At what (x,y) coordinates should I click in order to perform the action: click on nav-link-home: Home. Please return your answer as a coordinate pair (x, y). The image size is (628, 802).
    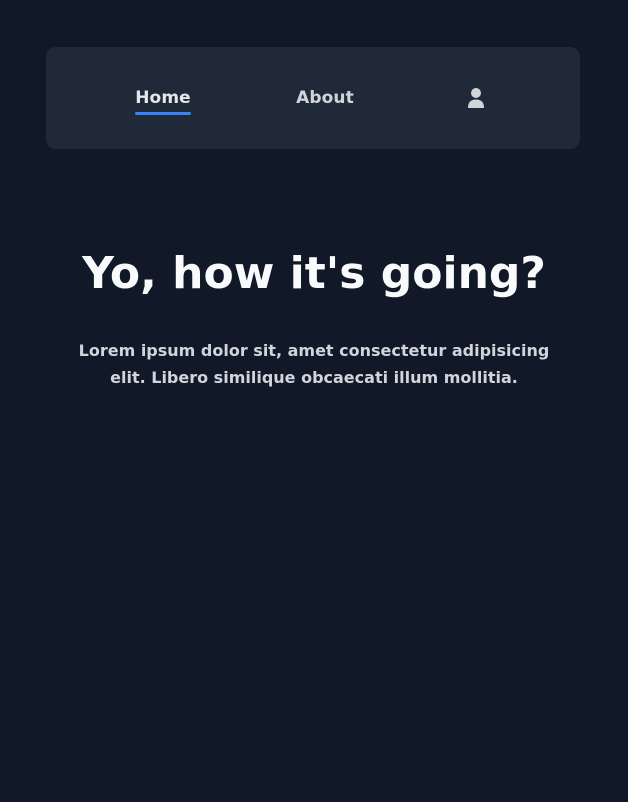
    Looking at the image, I should click on (163, 98).